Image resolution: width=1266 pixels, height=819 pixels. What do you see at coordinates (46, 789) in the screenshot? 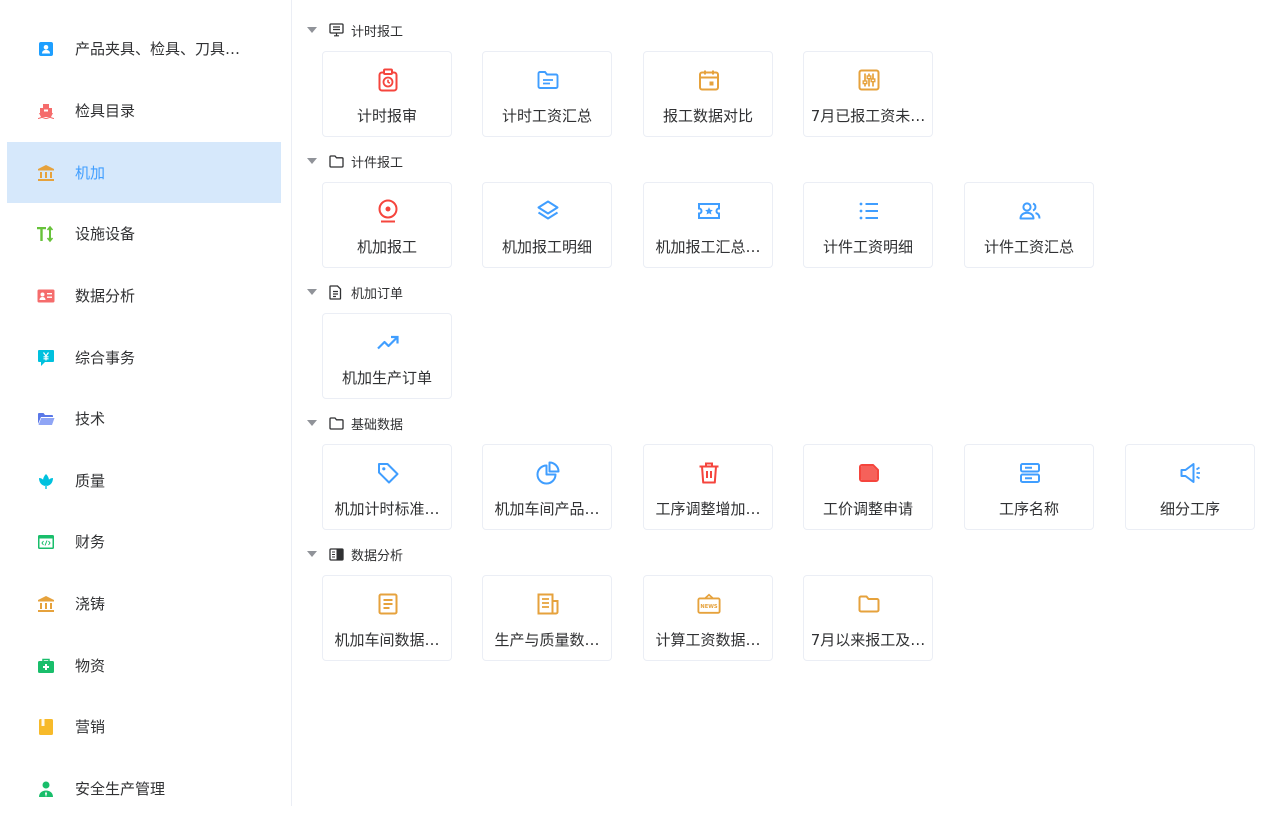
I see `user-icon` at bounding box center [46, 789].